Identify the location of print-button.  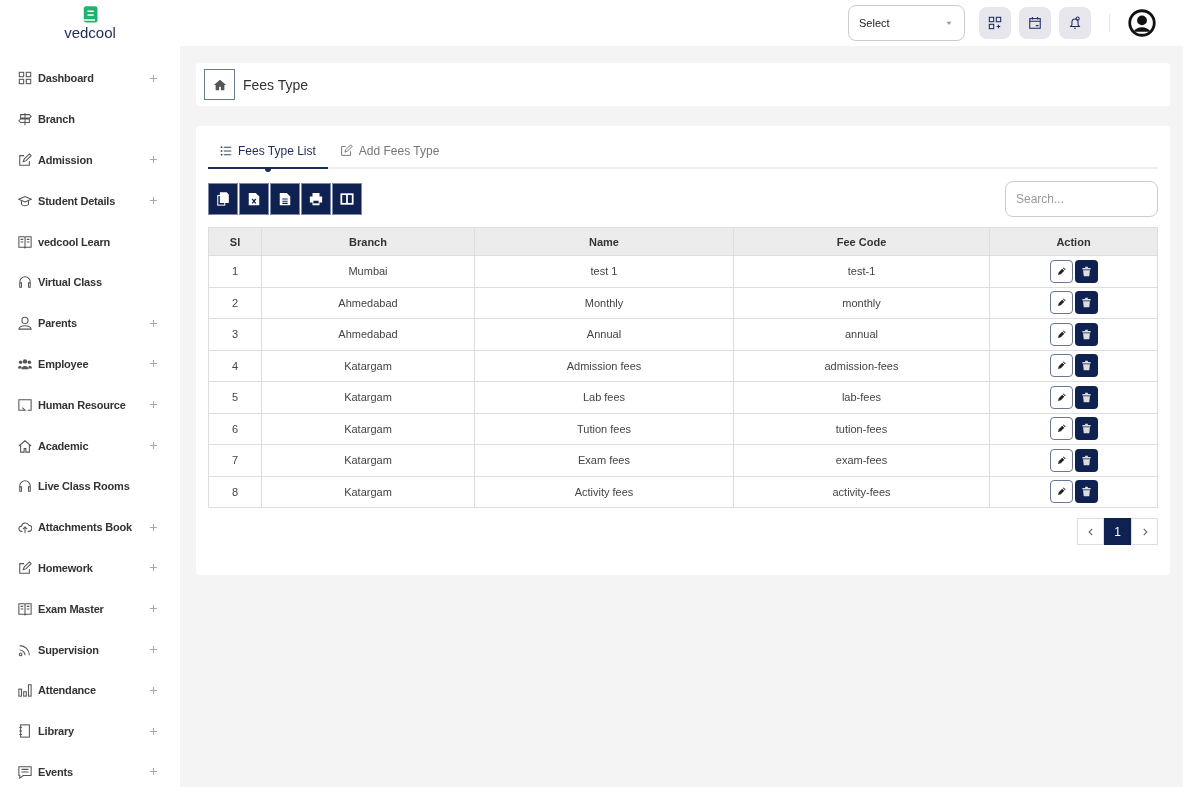
(316, 199).